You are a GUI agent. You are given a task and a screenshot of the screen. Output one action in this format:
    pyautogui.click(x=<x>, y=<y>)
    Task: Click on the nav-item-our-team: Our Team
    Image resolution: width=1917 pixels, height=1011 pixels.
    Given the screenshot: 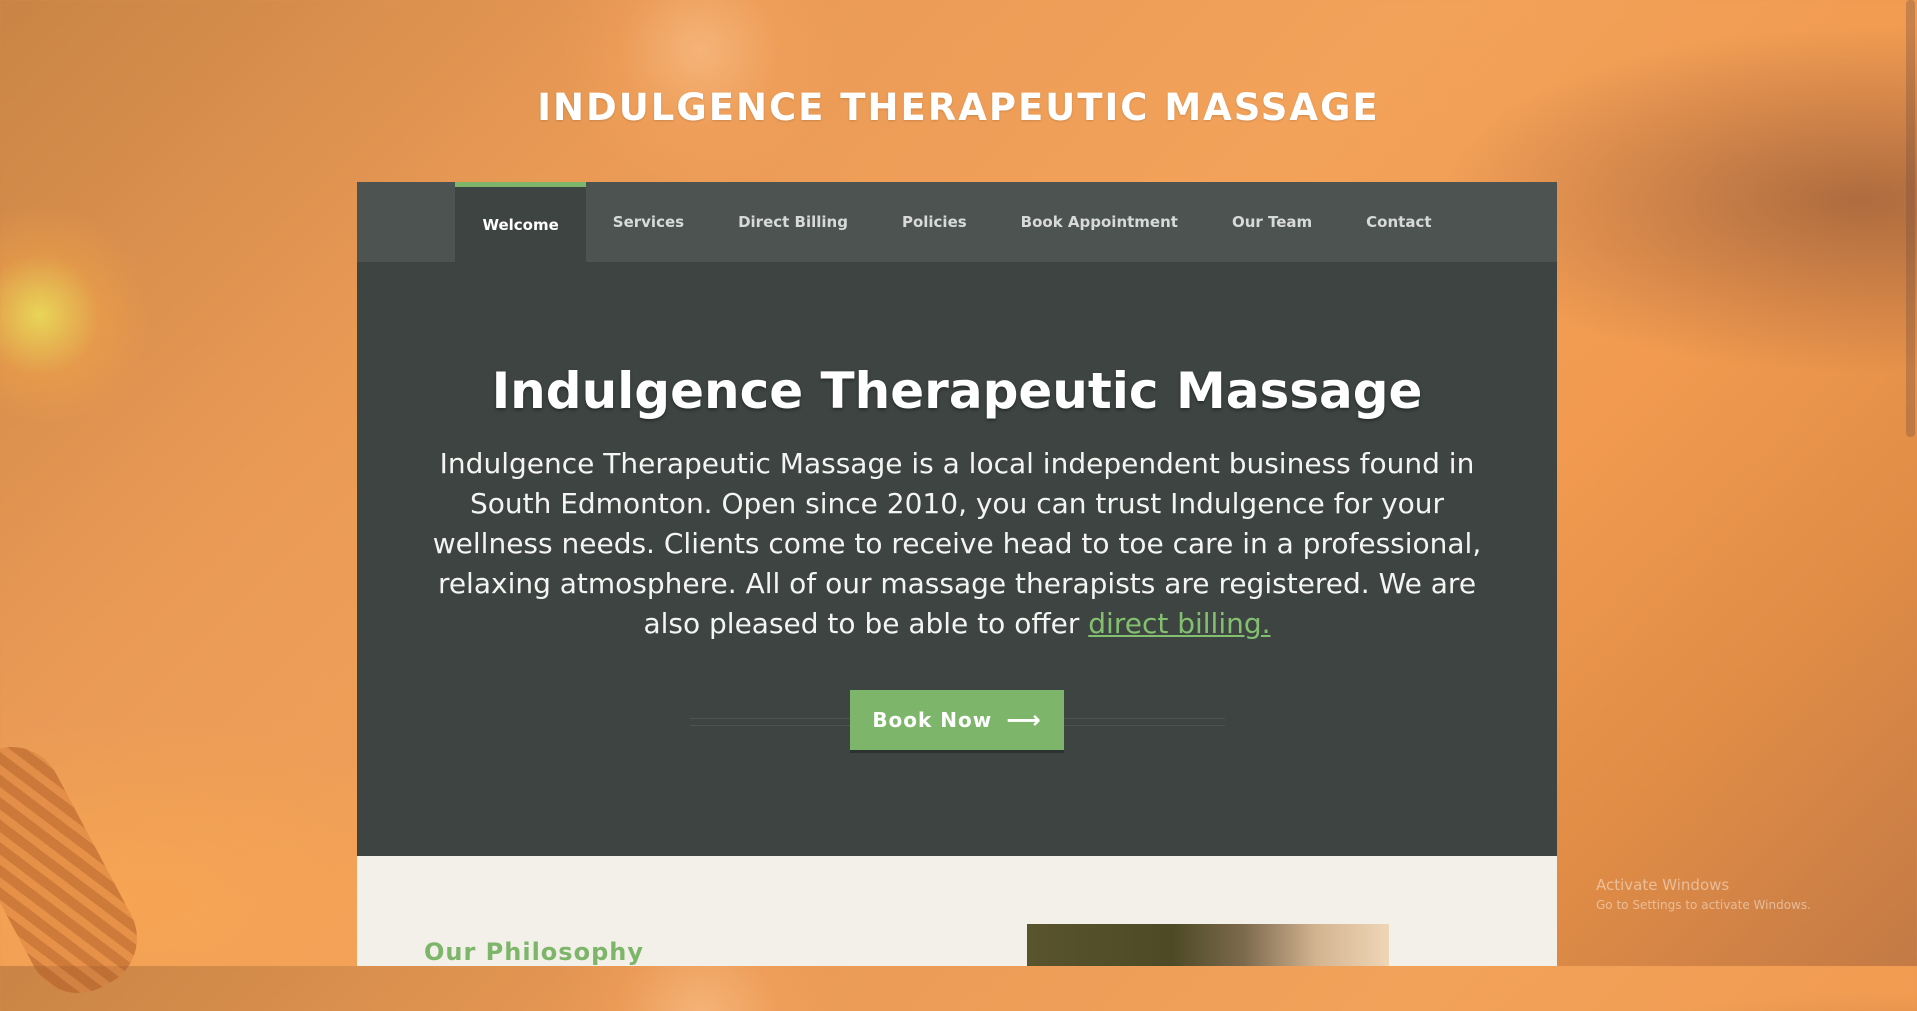 What is the action you would take?
    pyautogui.click(x=1272, y=222)
    